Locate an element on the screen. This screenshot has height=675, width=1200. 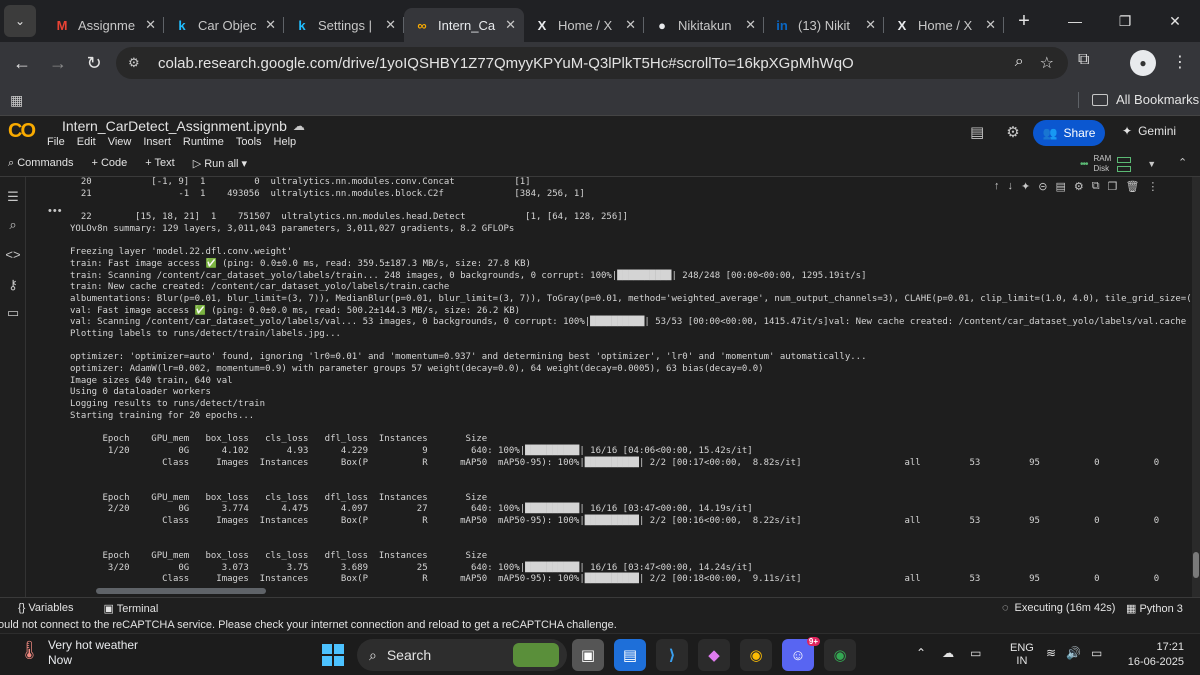
copy-icon: ❐ is located at coordinates (1113, 189).